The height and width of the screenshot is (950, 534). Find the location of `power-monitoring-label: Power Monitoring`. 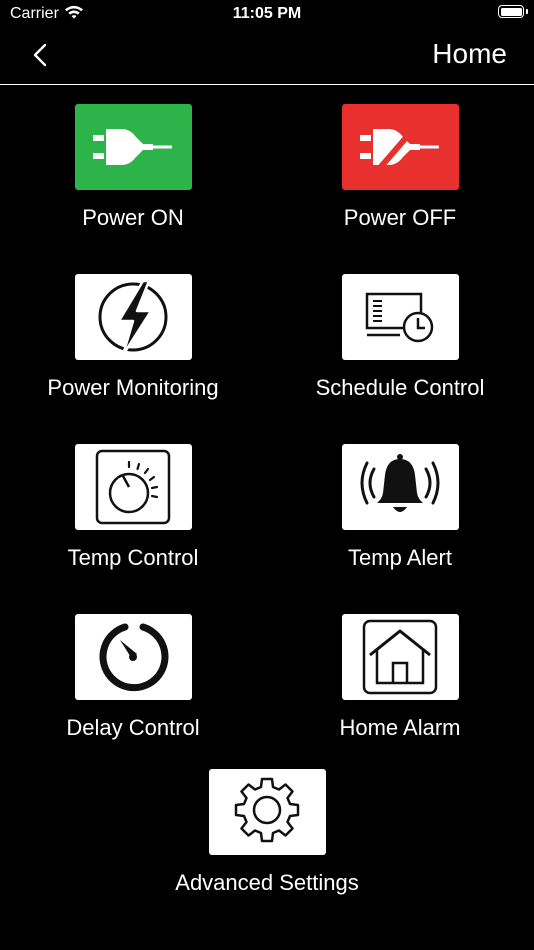

power-monitoring-label: Power Monitoring is located at coordinates (133, 387).